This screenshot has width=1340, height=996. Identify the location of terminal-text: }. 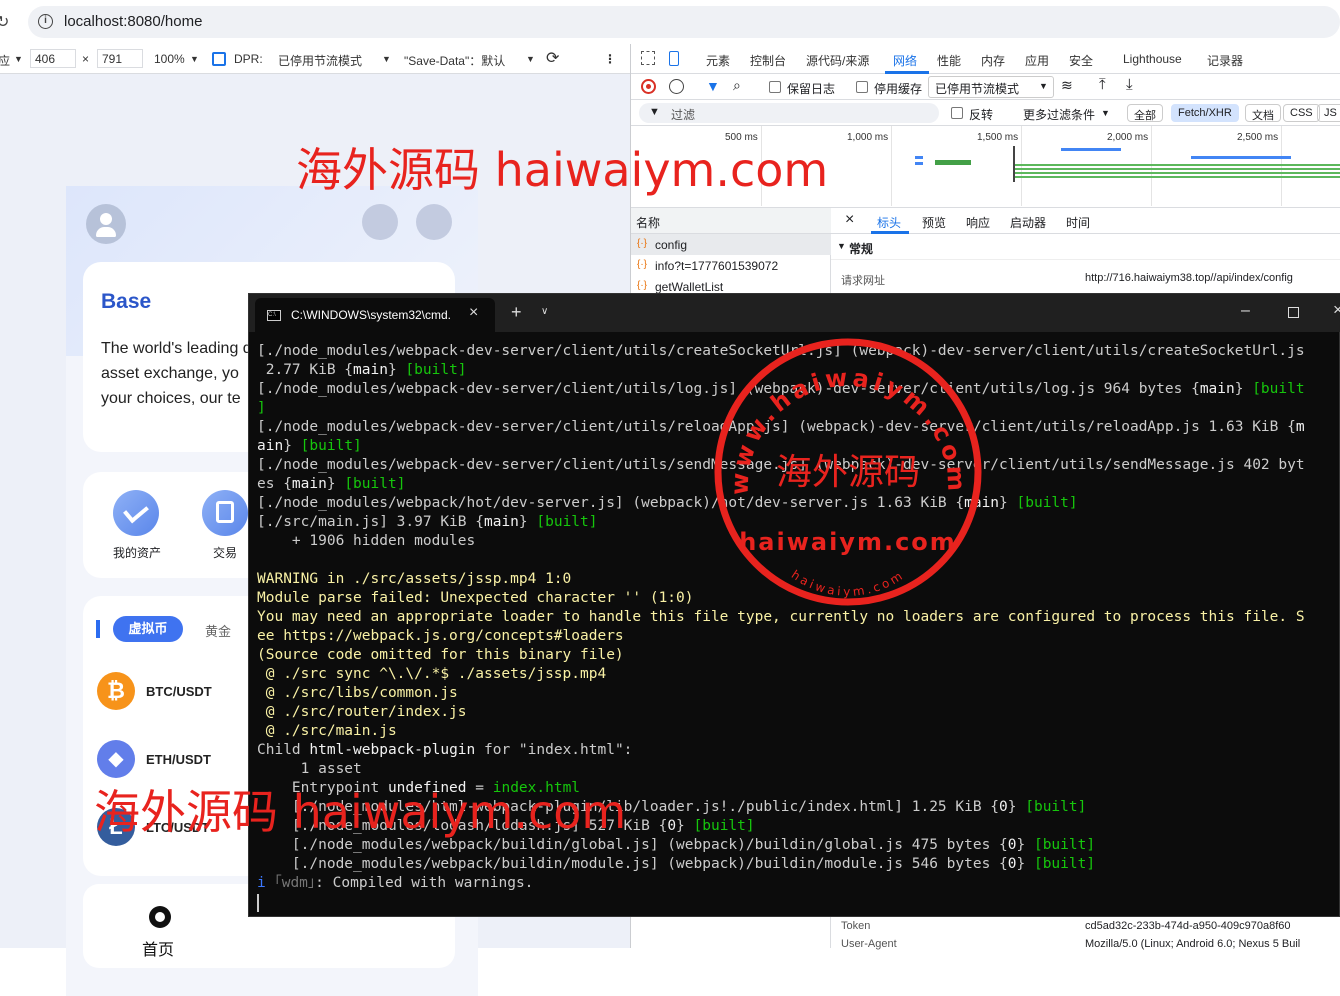
(685, 826).